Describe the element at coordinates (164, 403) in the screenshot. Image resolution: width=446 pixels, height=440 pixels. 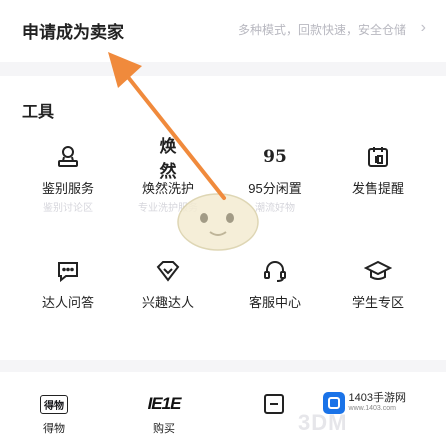
I see `goumai-logo-icon: IE1E` at that location.